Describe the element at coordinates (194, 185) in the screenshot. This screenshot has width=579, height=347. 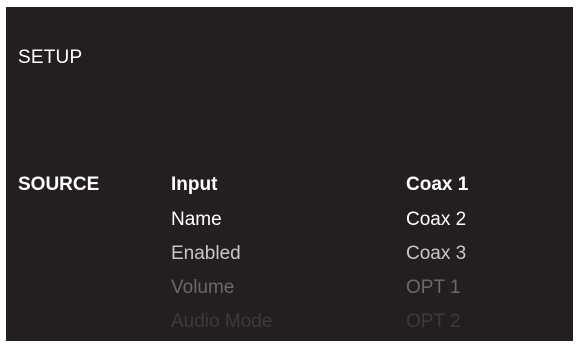
I see `param-input: Input` at that location.